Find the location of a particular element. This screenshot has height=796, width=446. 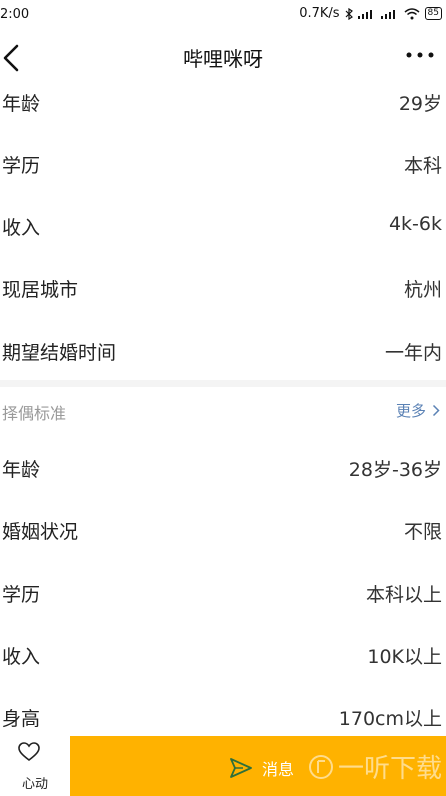

row-value: 一年内 is located at coordinates (413, 353).